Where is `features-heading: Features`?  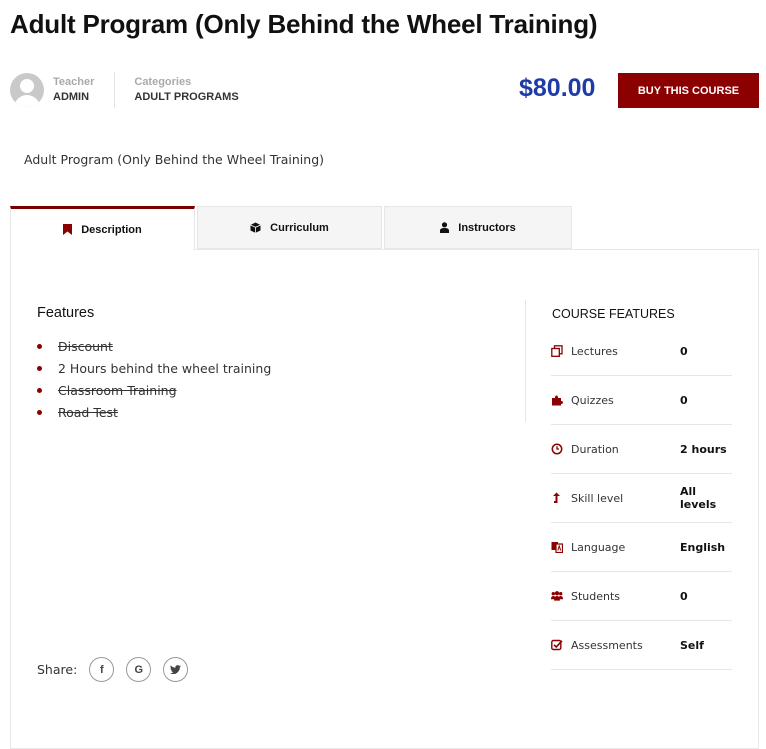
features-heading: Features is located at coordinates (66, 313).